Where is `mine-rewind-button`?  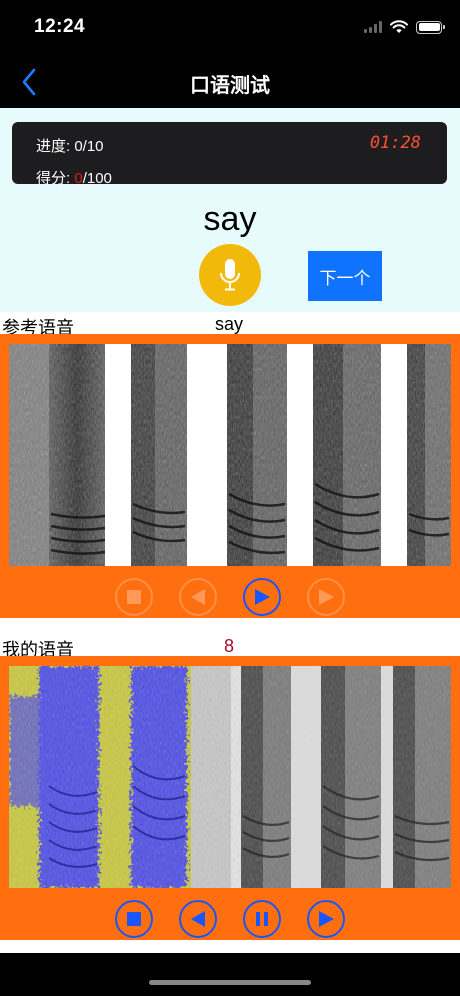
mine-rewind-button is located at coordinates (198, 919).